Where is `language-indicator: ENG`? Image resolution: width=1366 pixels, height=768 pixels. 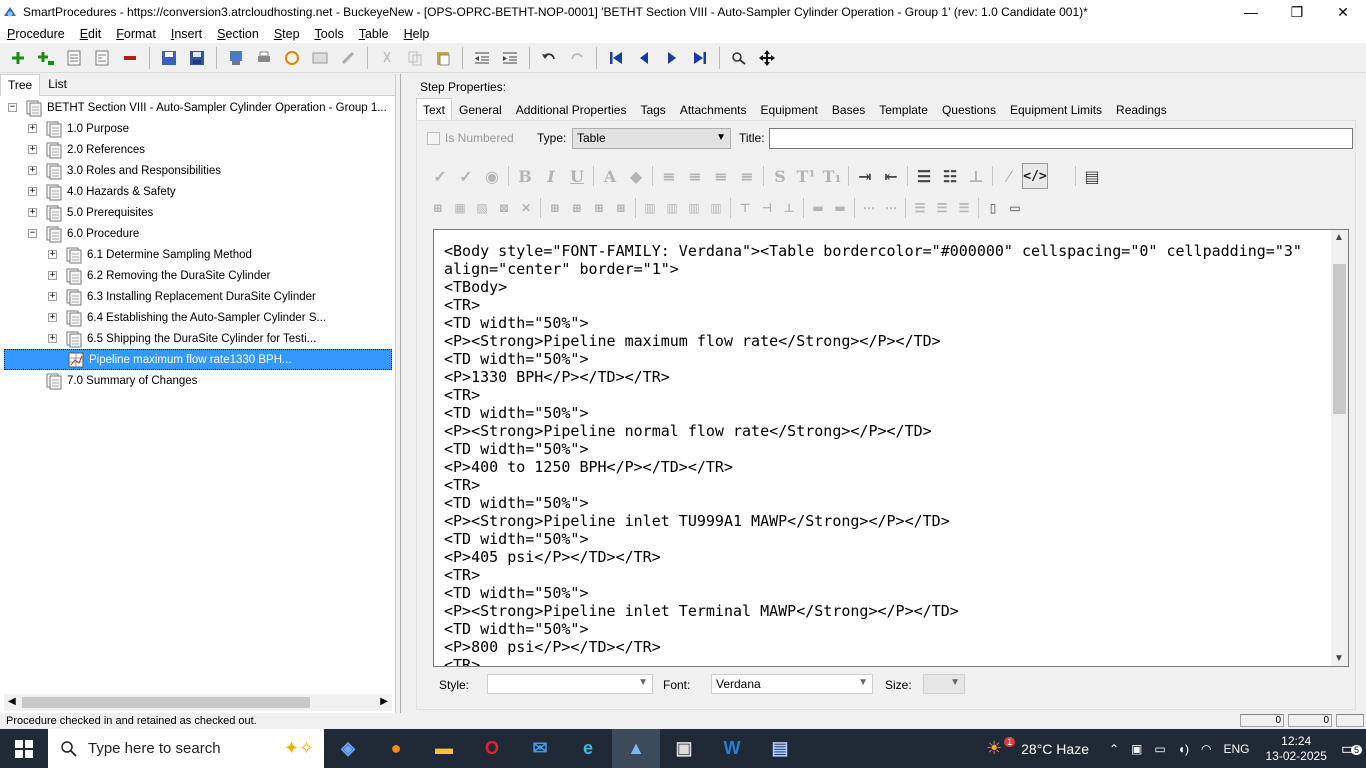
language-indicator: ENG is located at coordinates (1236, 749).